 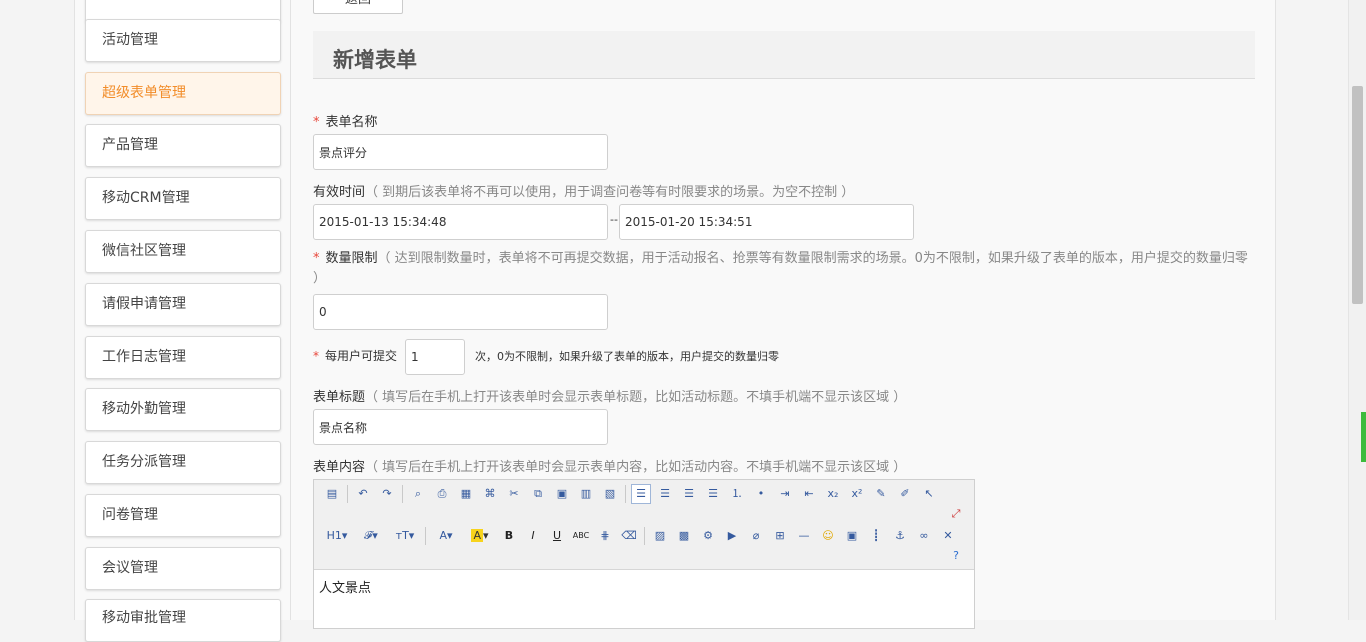 What do you see at coordinates (684, 536) in the screenshot?
I see `multi-image-icon: ▩` at bounding box center [684, 536].